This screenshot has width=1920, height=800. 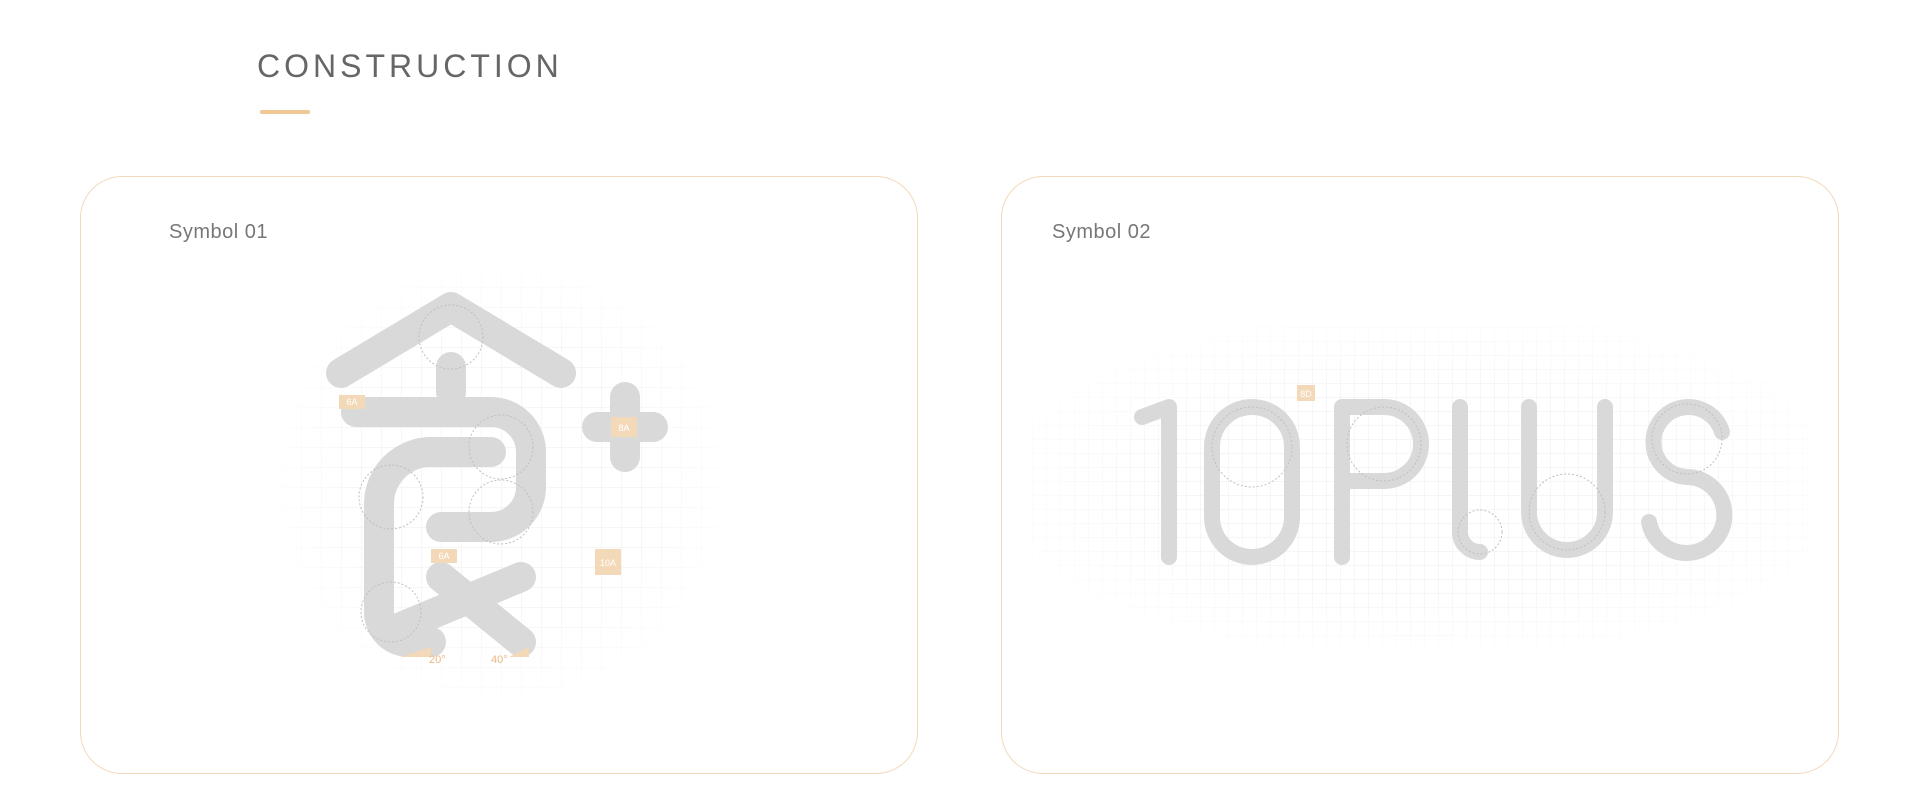 I want to click on tag-8d: 8D, so click(x=1306, y=394).